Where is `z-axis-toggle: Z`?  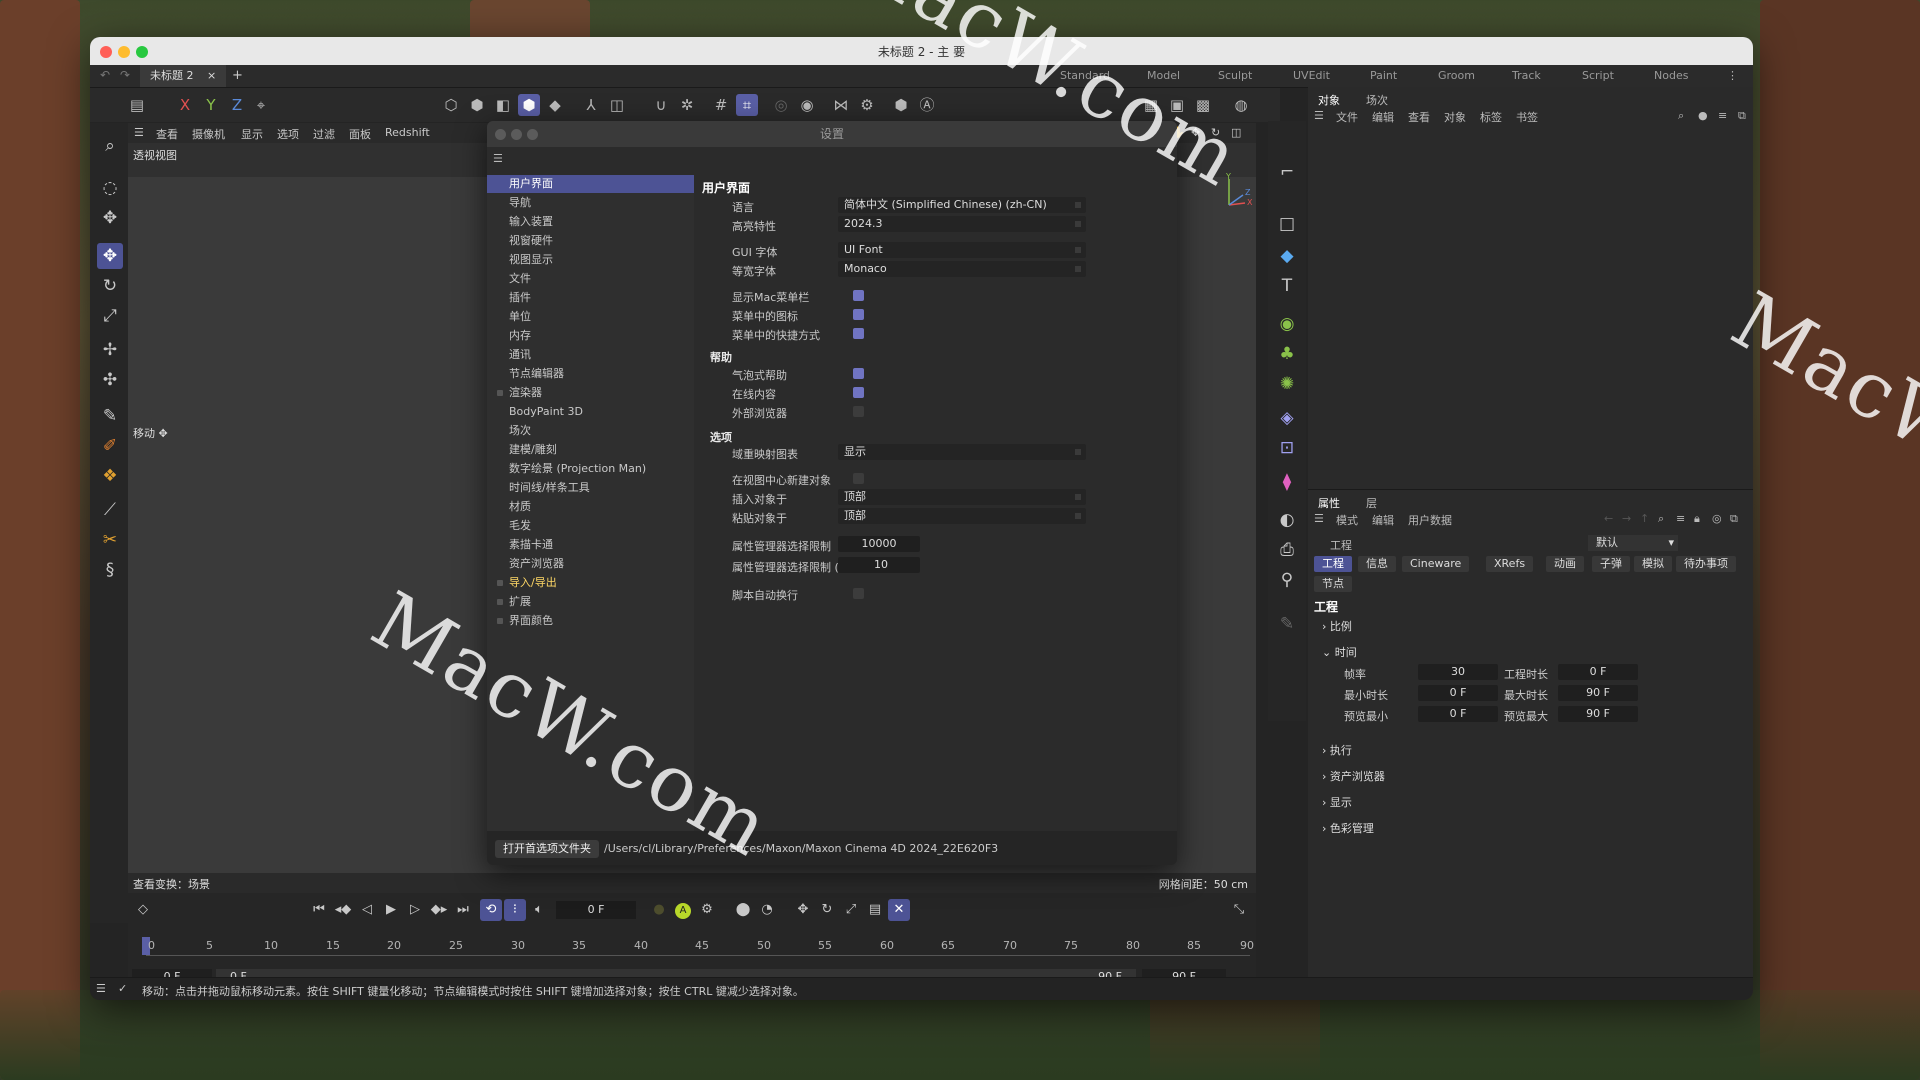
z-axis-toggle: Z is located at coordinates (237, 105).